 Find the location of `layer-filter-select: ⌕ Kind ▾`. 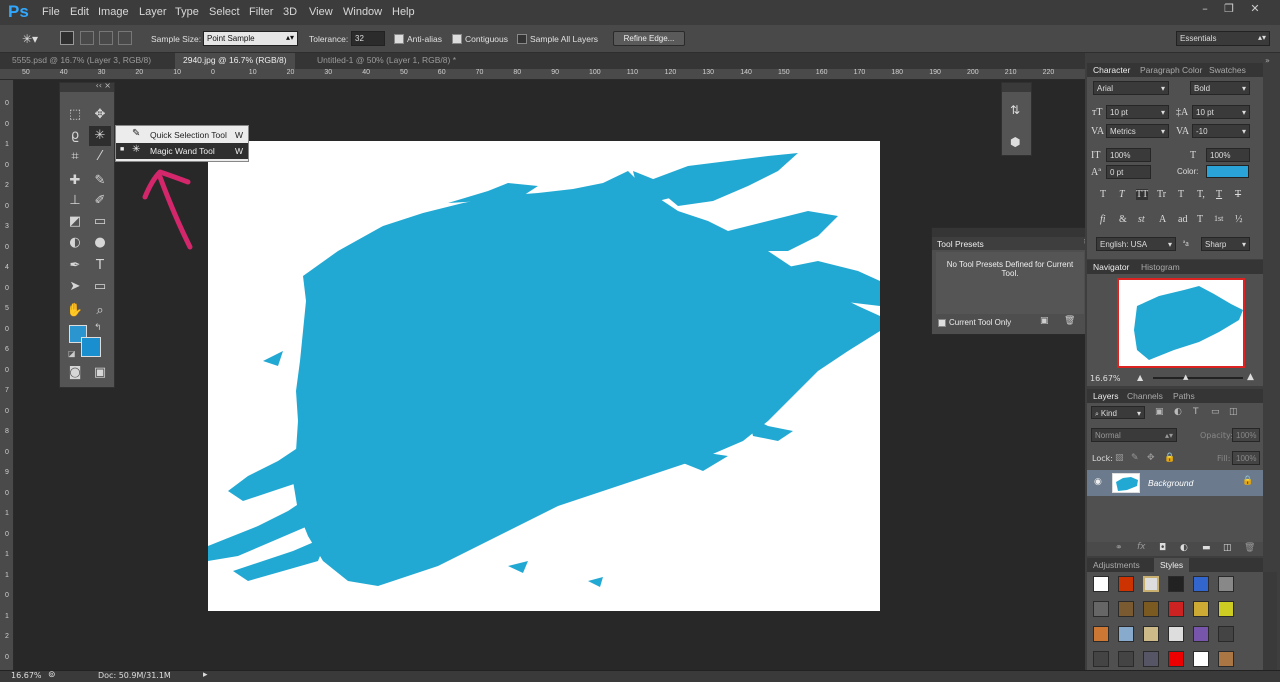

layer-filter-select: ⌕ Kind ▾ is located at coordinates (1118, 412).